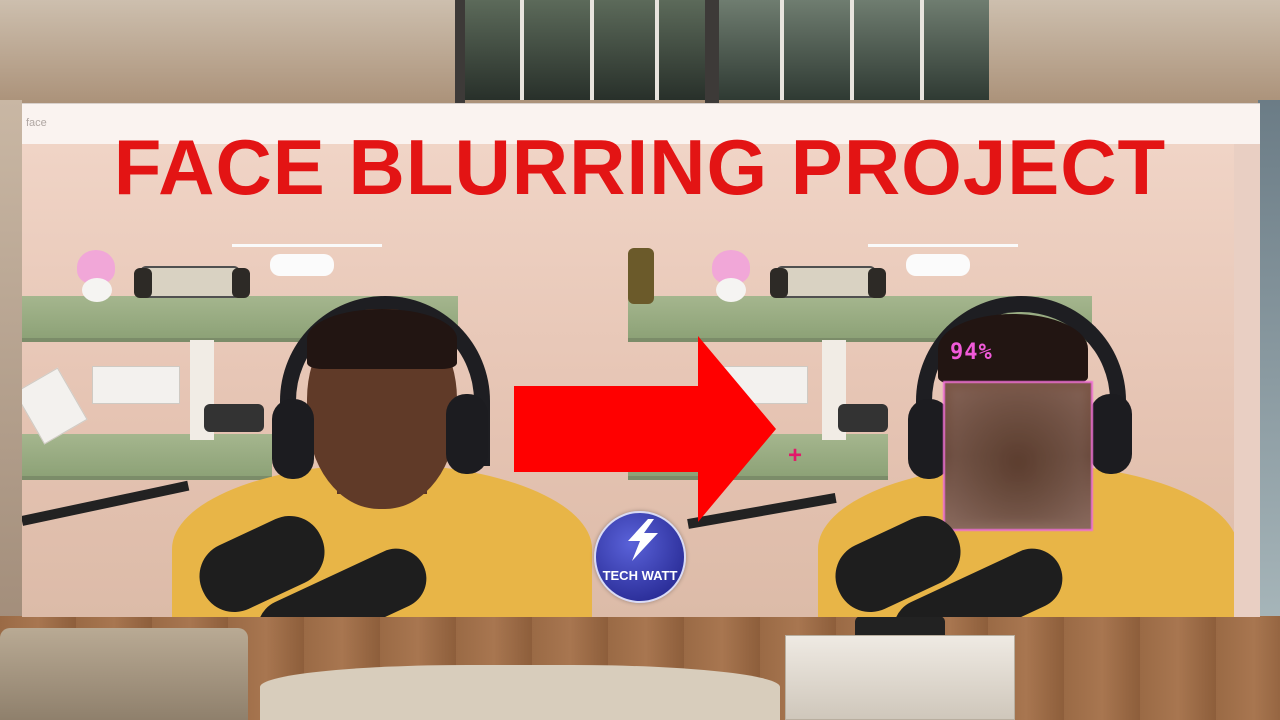 Image resolution: width=1280 pixels, height=720 pixels. I want to click on white-box, so click(136, 385).